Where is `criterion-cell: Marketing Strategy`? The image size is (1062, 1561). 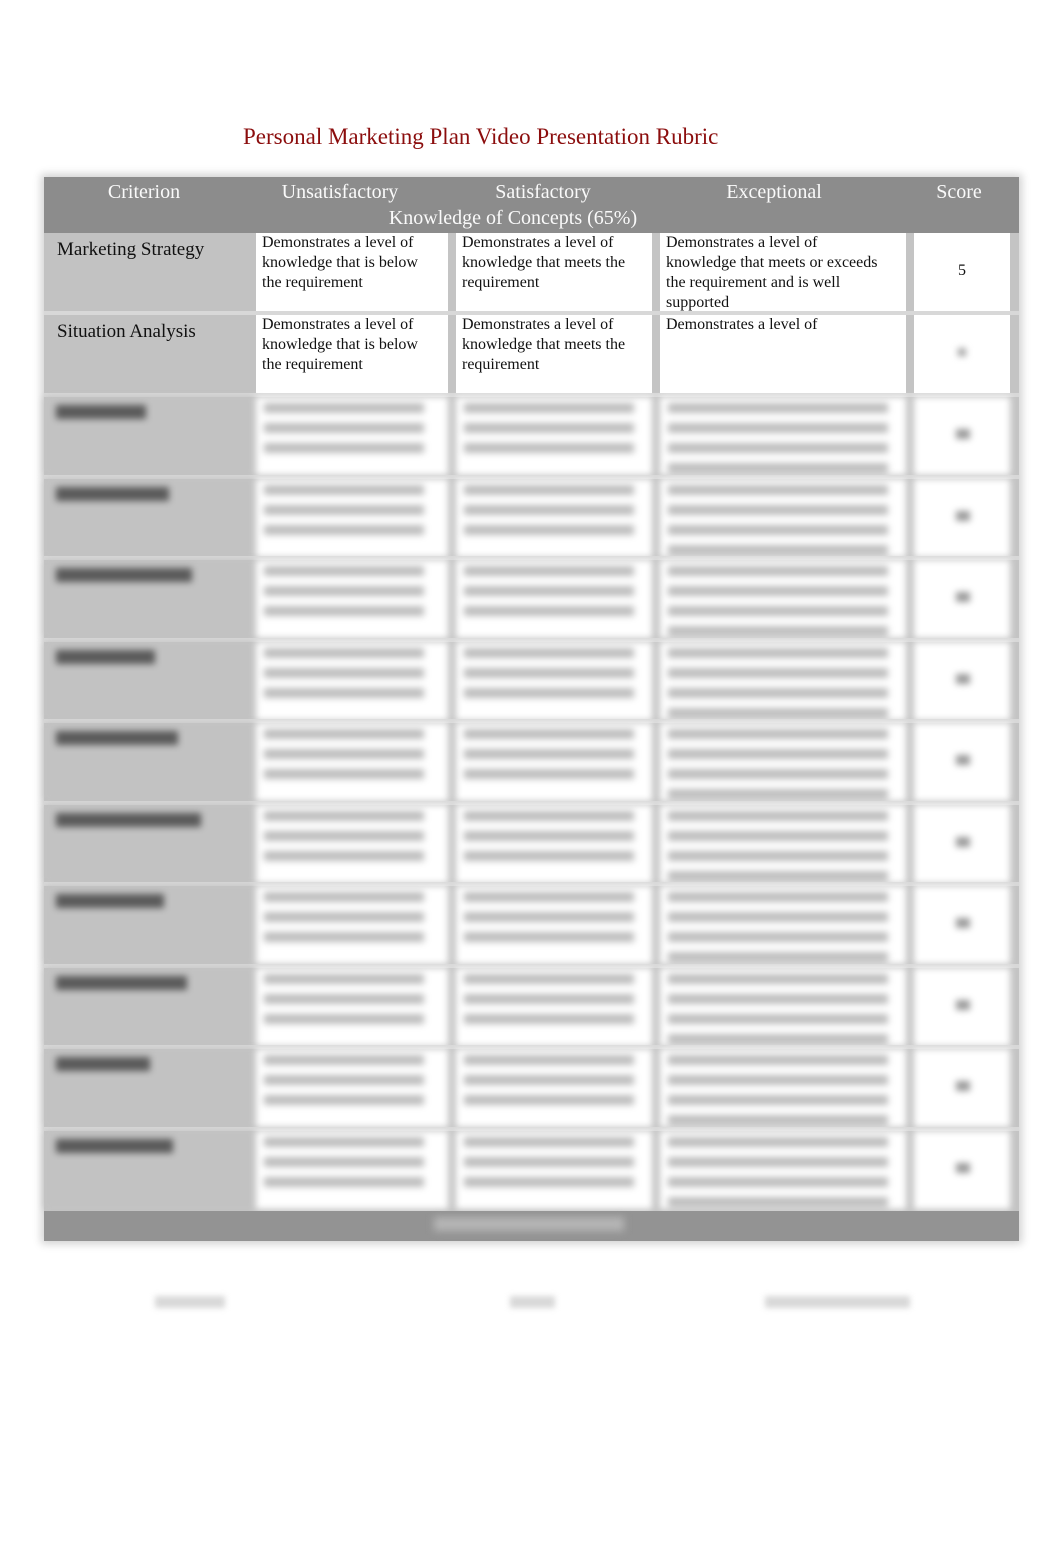 criterion-cell: Marketing Strategy is located at coordinates (150, 272).